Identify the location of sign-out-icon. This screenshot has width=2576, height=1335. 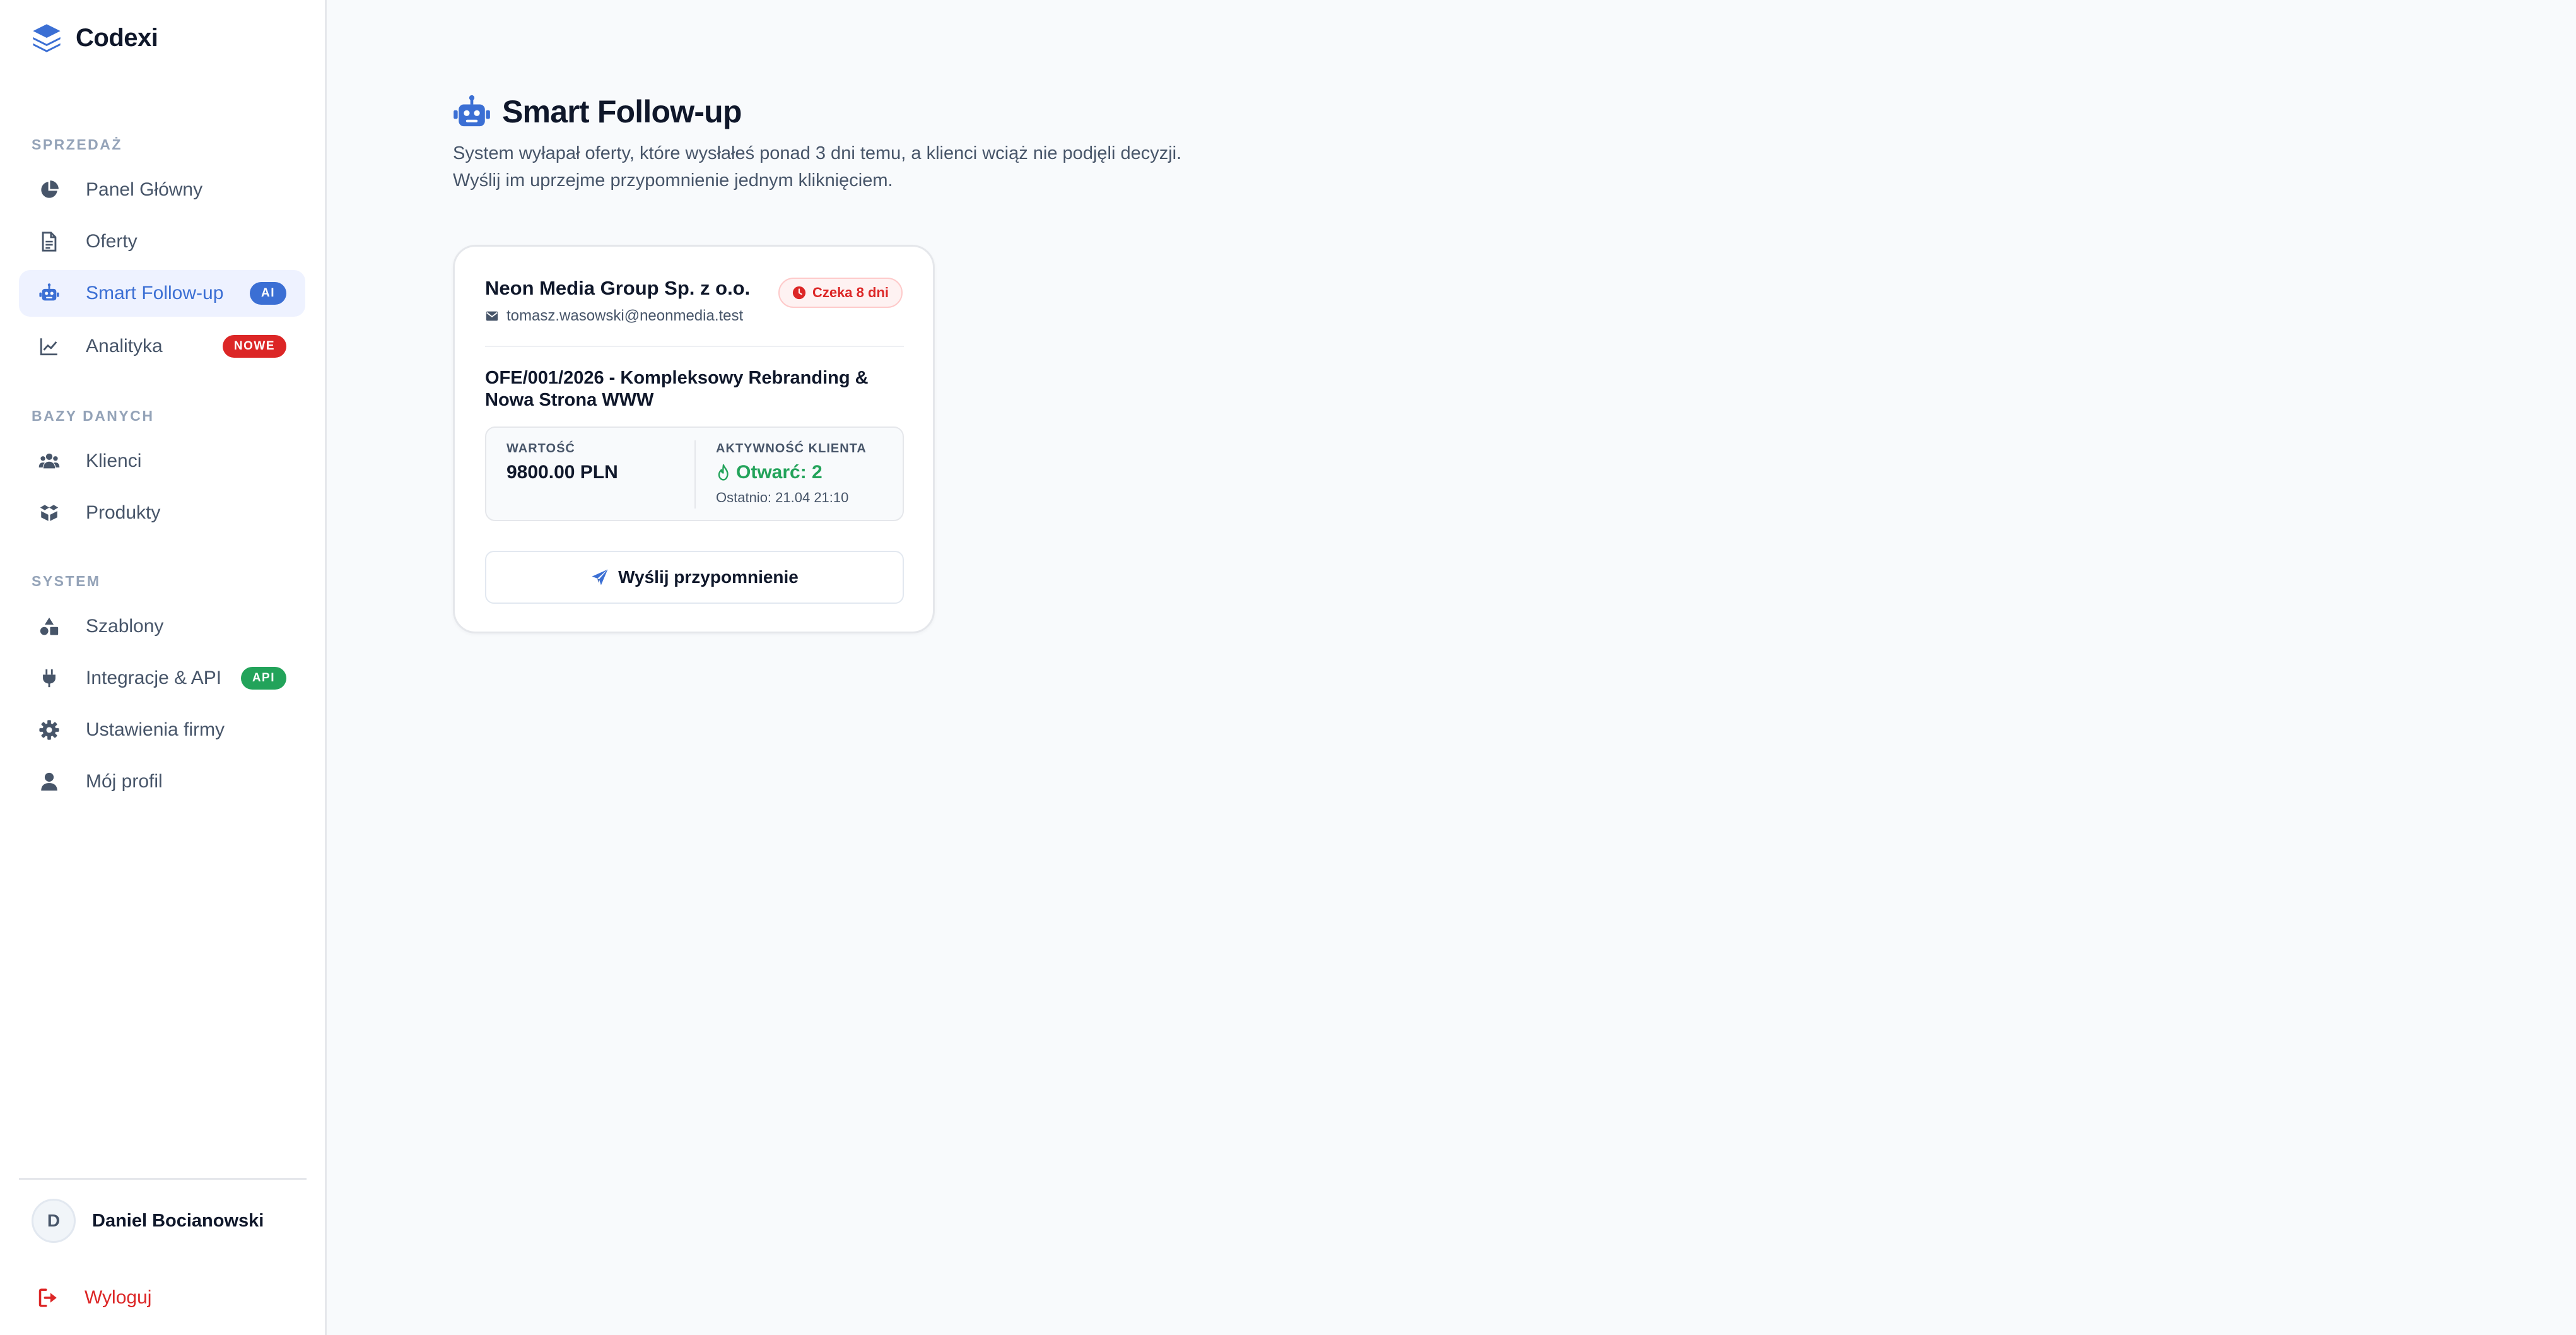
(48, 1298).